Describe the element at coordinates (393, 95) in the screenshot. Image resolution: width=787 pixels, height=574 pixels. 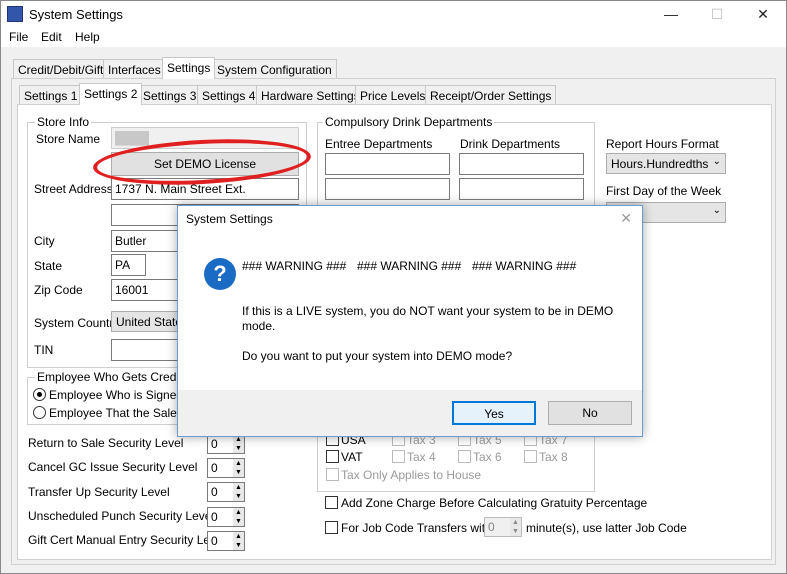
I see `tab-price-levels: Price Levels` at that location.